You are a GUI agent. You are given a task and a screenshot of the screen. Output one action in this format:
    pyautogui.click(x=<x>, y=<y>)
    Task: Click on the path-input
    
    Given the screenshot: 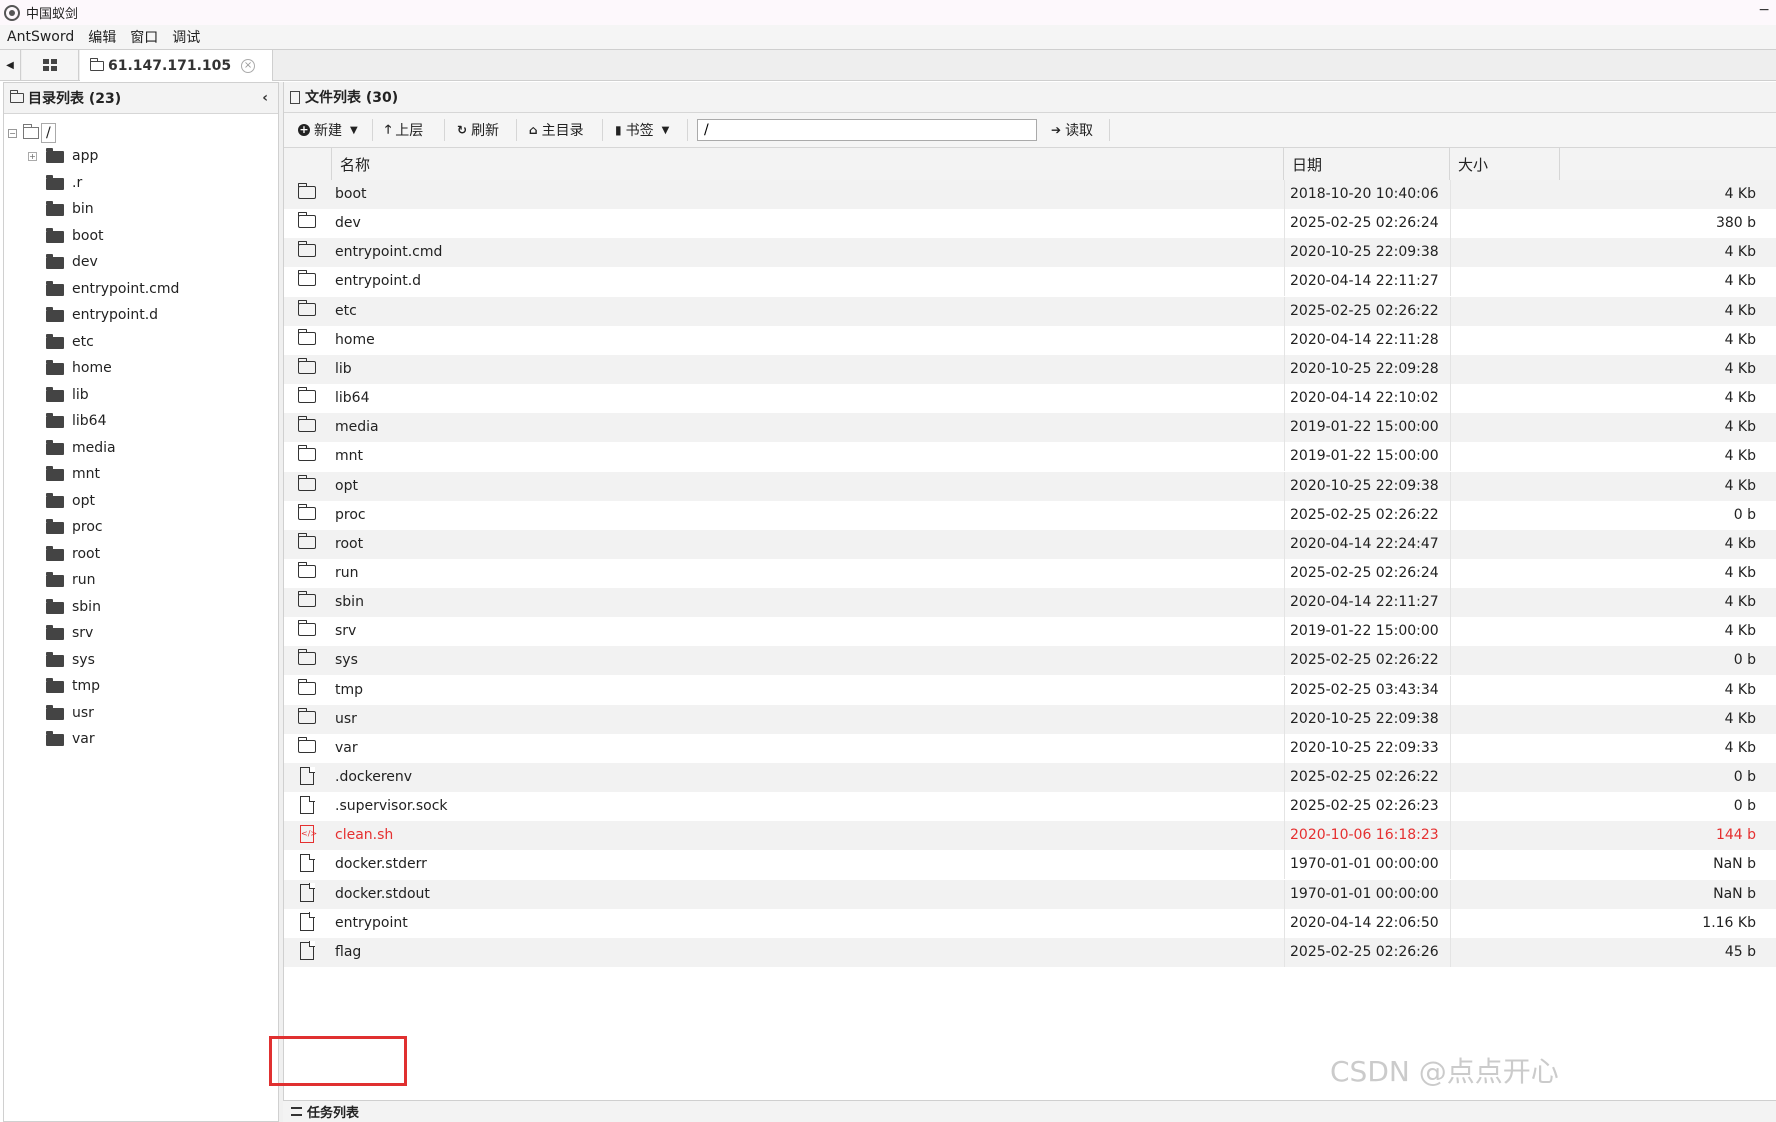 What is the action you would take?
    pyautogui.click(x=867, y=130)
    